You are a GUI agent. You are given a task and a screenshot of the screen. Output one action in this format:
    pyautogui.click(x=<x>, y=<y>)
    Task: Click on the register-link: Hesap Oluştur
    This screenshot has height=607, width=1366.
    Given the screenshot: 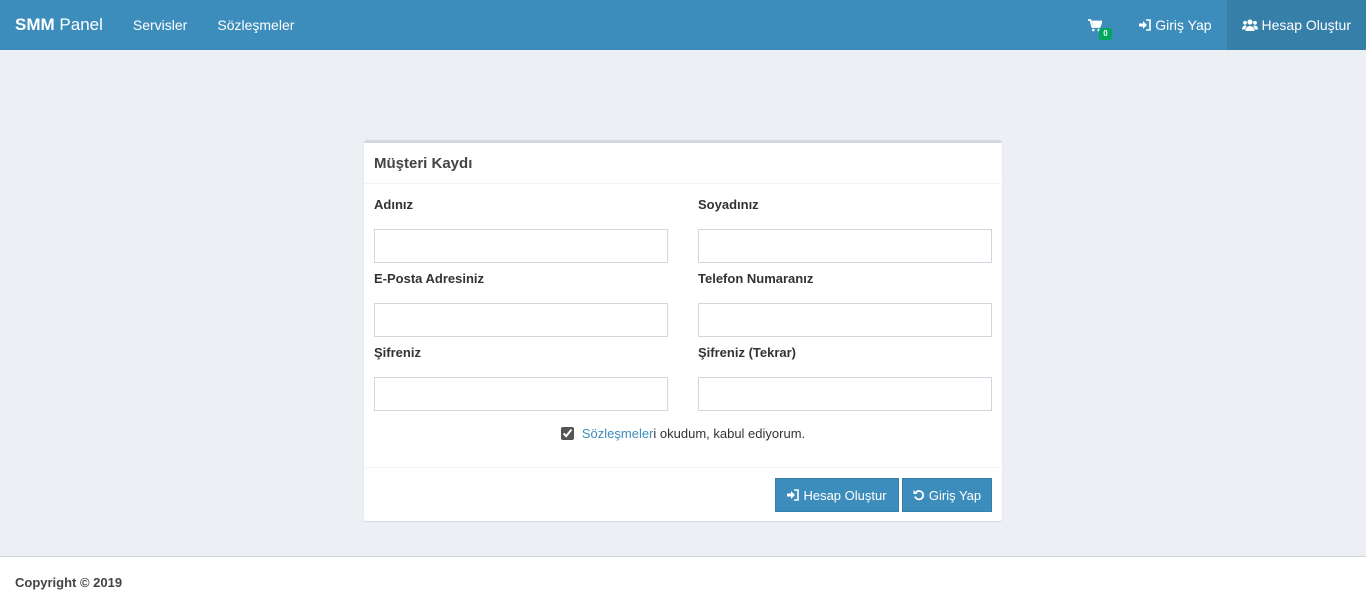 What is the action you would take?
    pyautogui.click(x=1296, y=25)
    